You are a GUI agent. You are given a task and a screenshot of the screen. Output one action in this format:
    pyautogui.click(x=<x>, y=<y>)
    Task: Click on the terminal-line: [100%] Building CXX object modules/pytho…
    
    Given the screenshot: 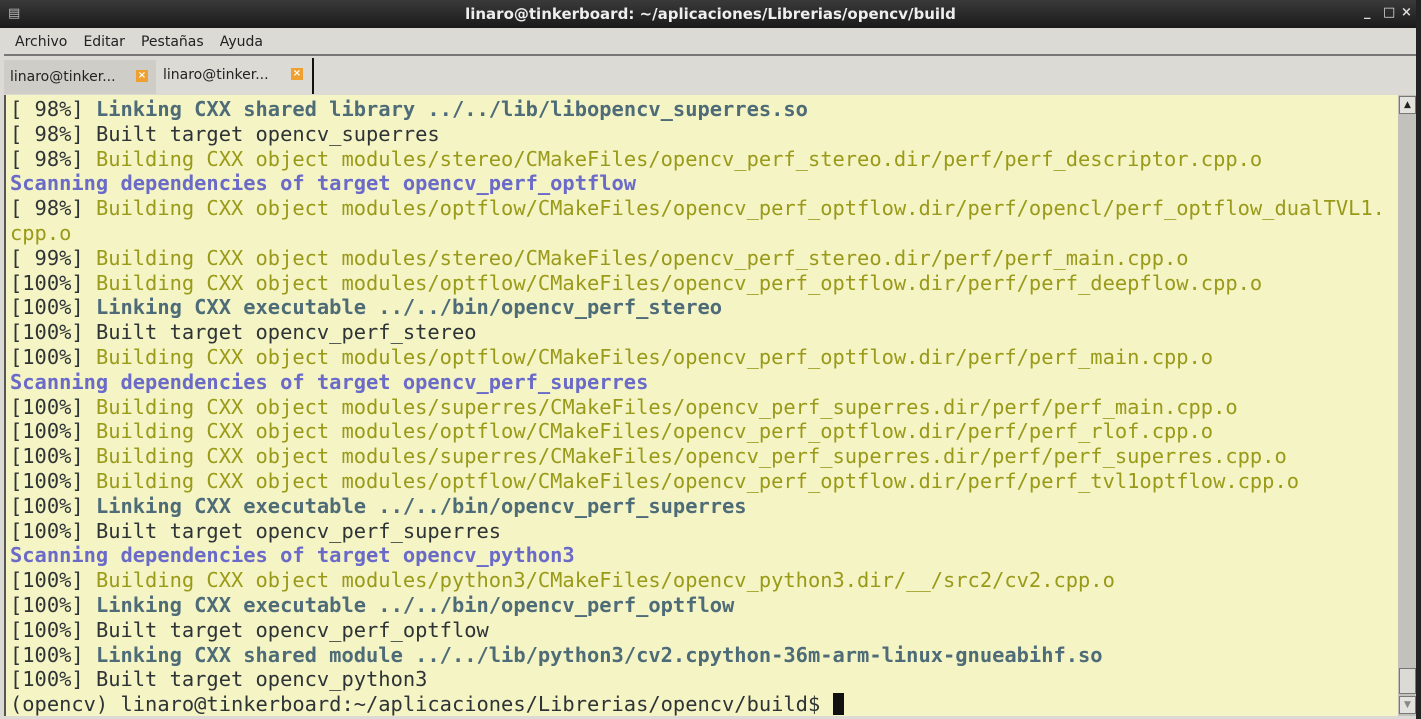 What is the action you would take?
    pyautogui.click(x=697, y=580)
    